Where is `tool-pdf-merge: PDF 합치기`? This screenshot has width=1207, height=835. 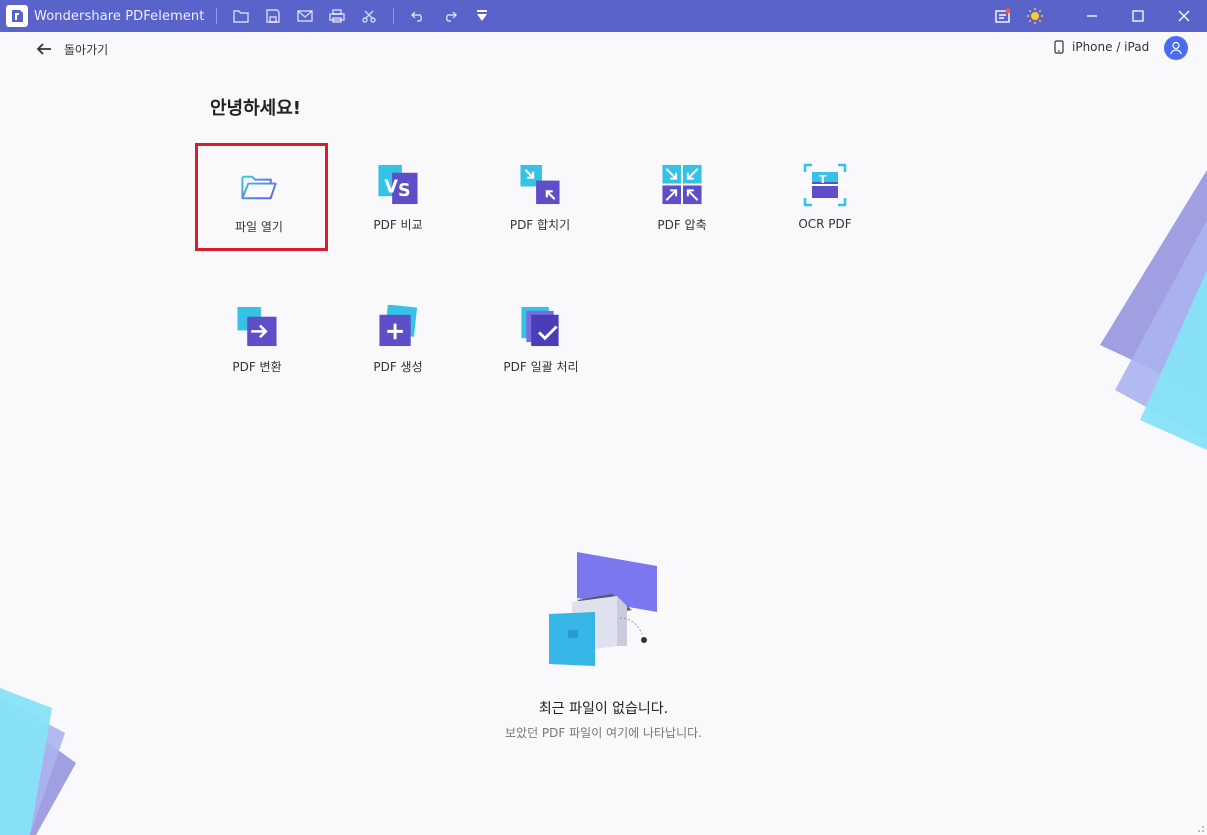 tool-pdf-merge: PDF 합치기 is located at coordinates (540, 188).